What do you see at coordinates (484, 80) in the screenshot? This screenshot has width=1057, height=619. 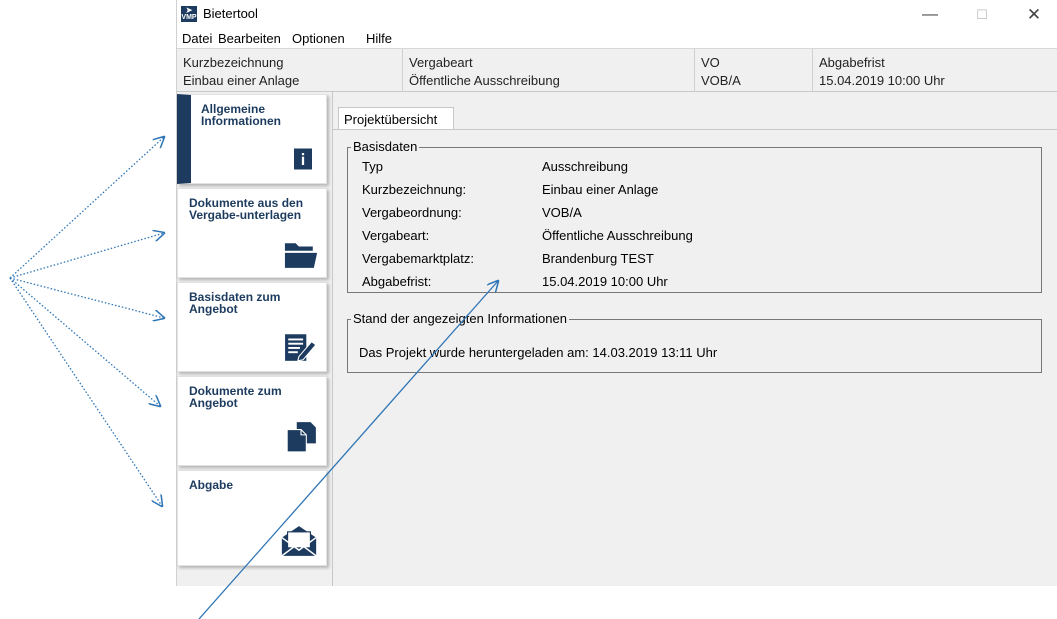 I see `info-value: Öffentliche Ausschreibung` at bounding box center [484, 80].